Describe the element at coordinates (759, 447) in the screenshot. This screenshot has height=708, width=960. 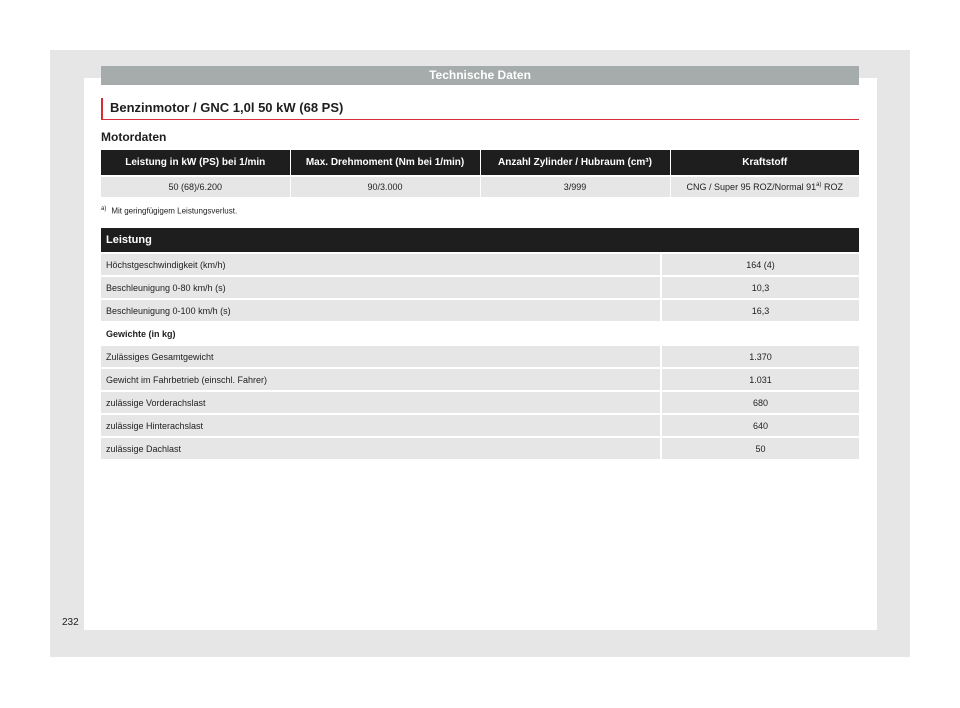
I see `row-value: 50` at that location.